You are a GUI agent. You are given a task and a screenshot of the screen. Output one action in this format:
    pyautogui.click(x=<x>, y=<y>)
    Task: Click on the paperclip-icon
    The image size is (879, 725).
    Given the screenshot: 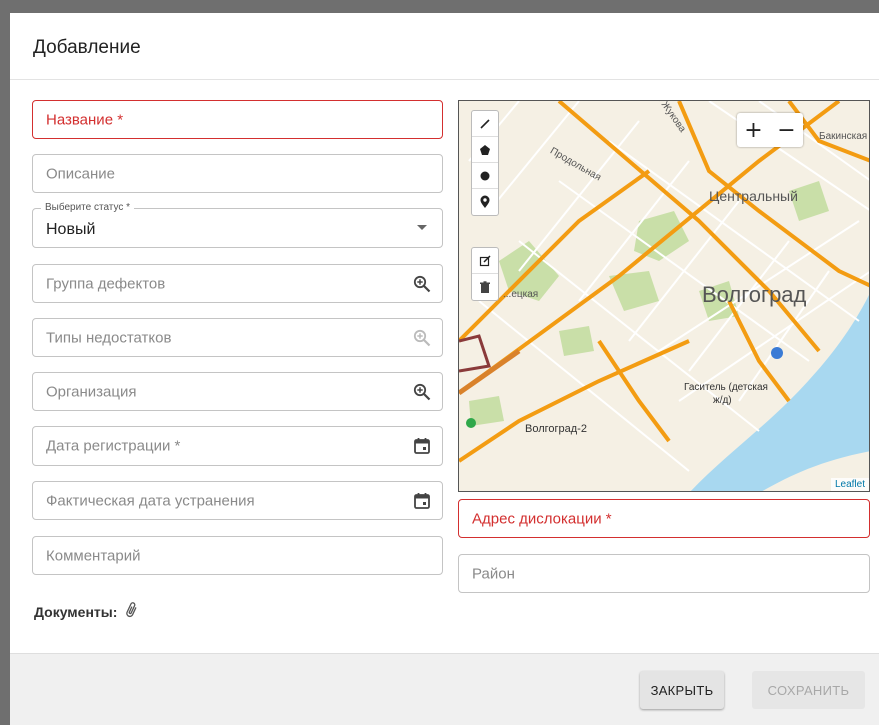 What is the action you would take?
    pyautogui.click(x=132, y=611)
    